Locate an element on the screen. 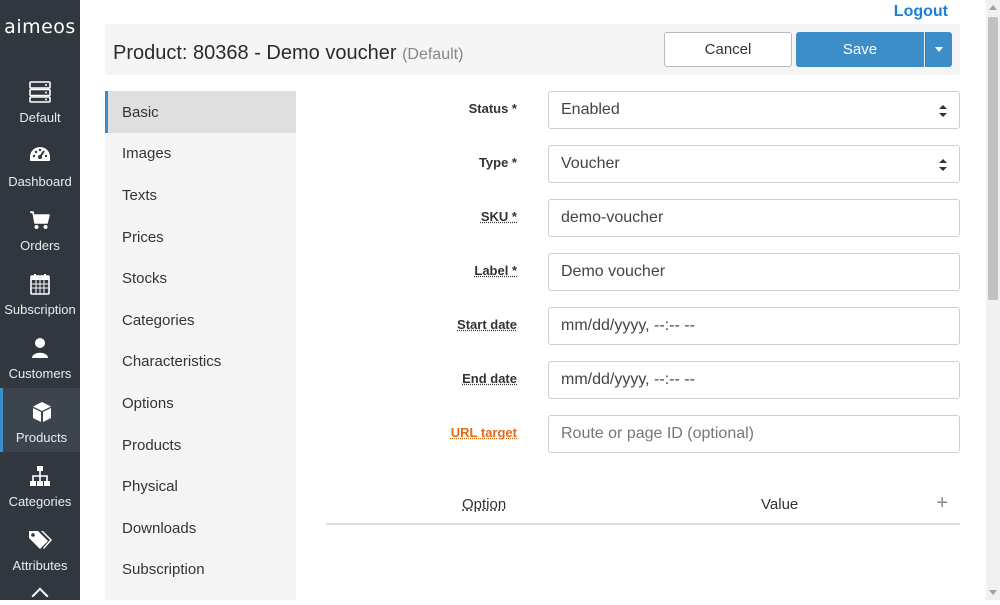 This screenshot has width=1000, height=605. save-button: Save is located at coordinates (860, 49).